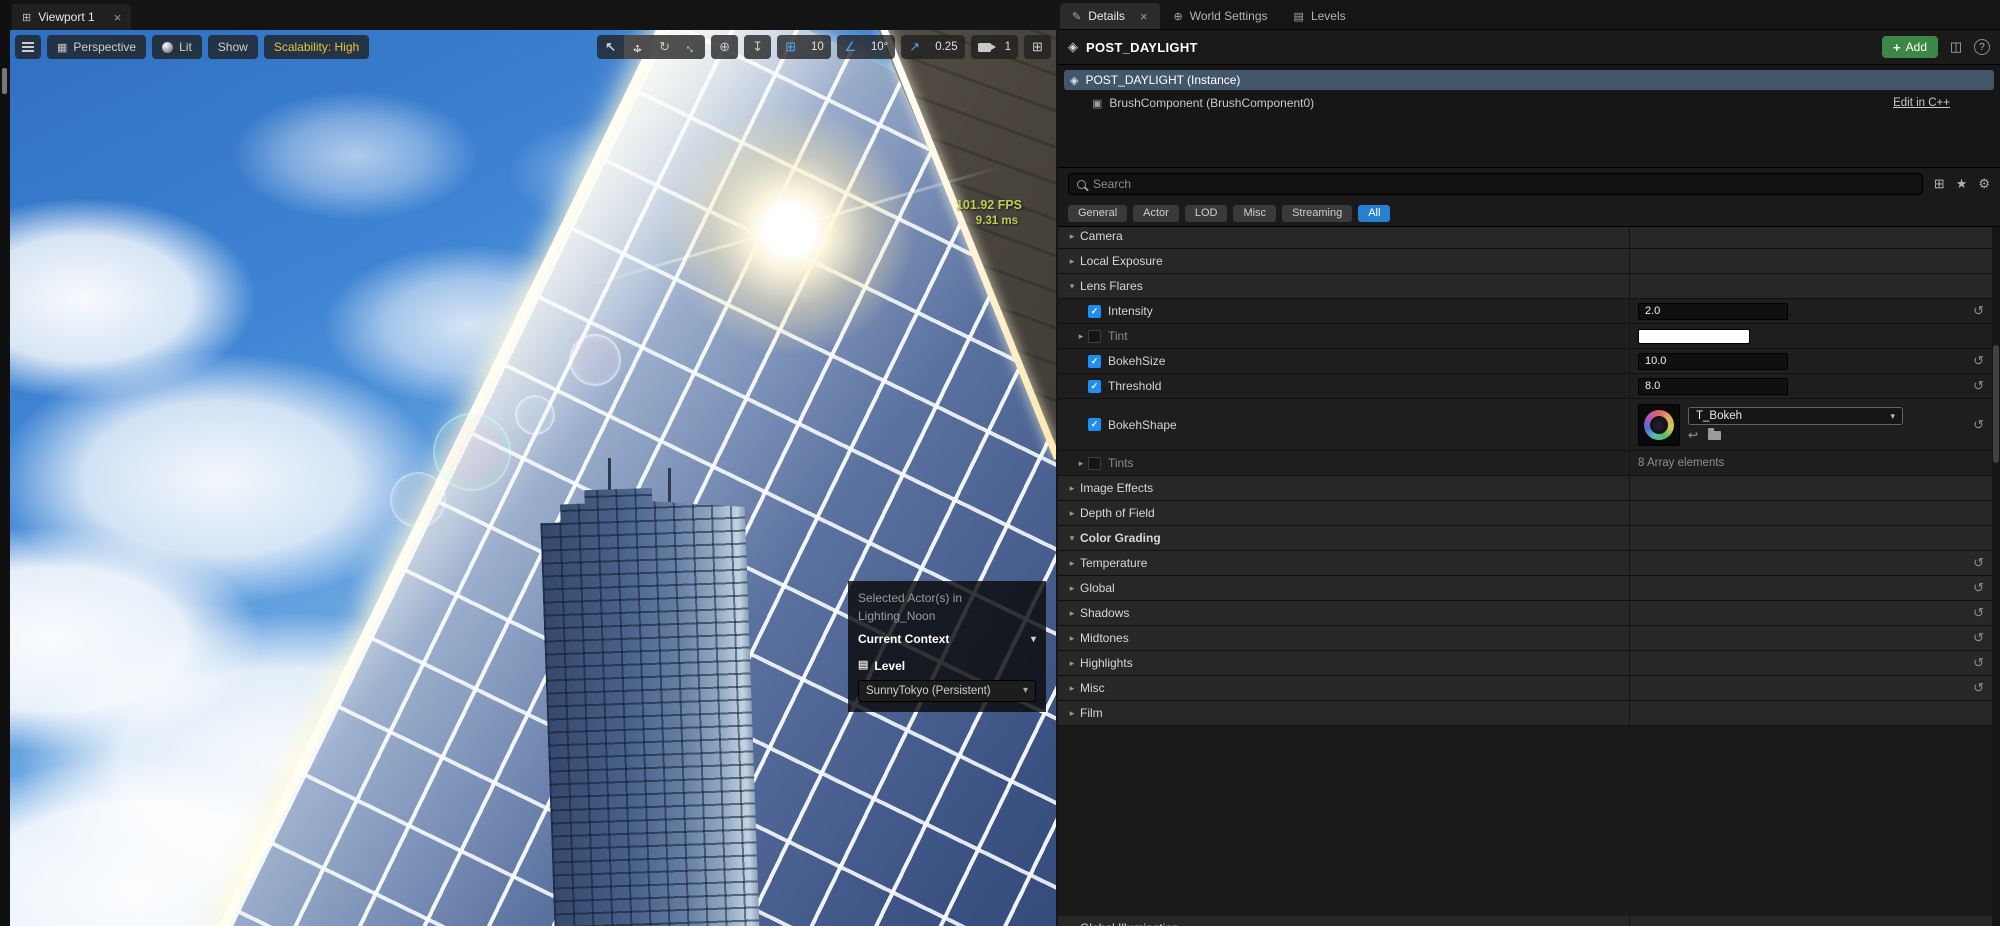 This screenshot has width=2000, height=926. What do you see at coordinates (984, 47) in the screenshot?
I see `camera-speed-button` at bounding box center [984, 47].